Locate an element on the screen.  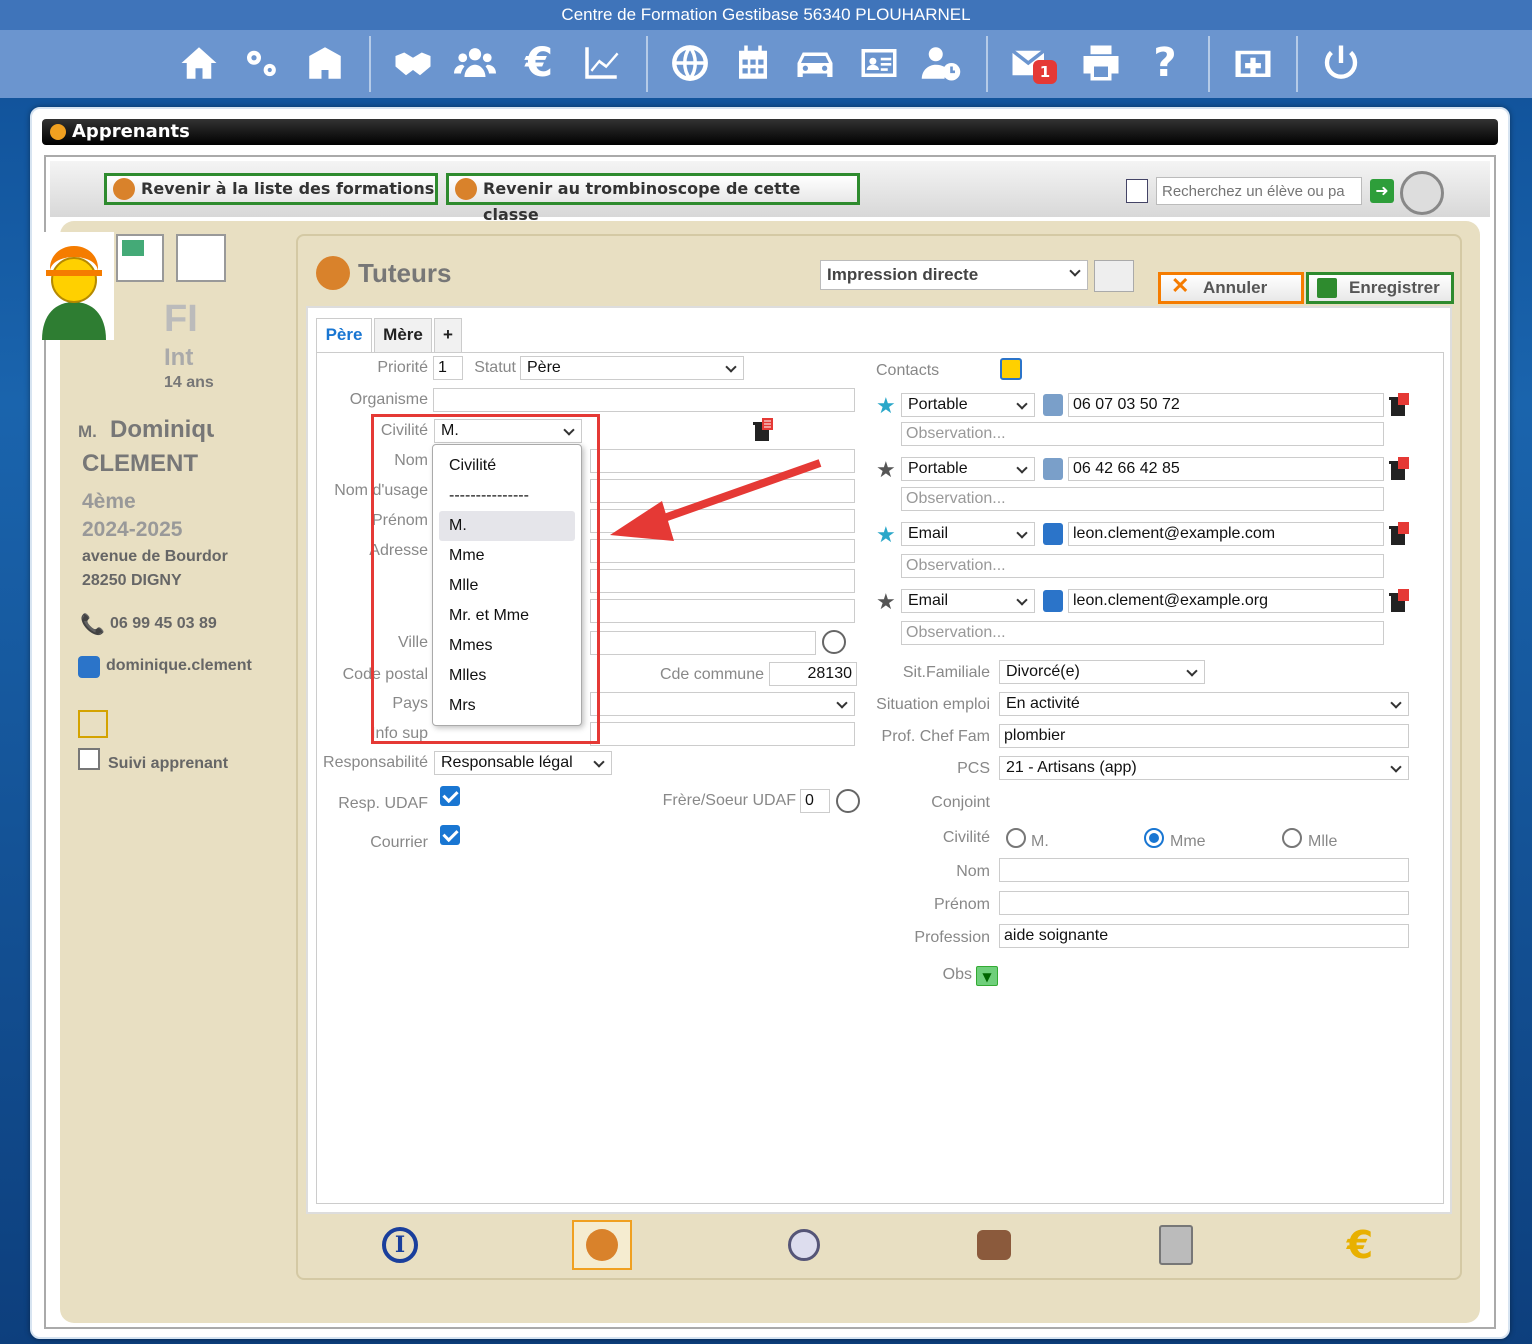
obs-label: Obs is located at coordinates (957, 974).